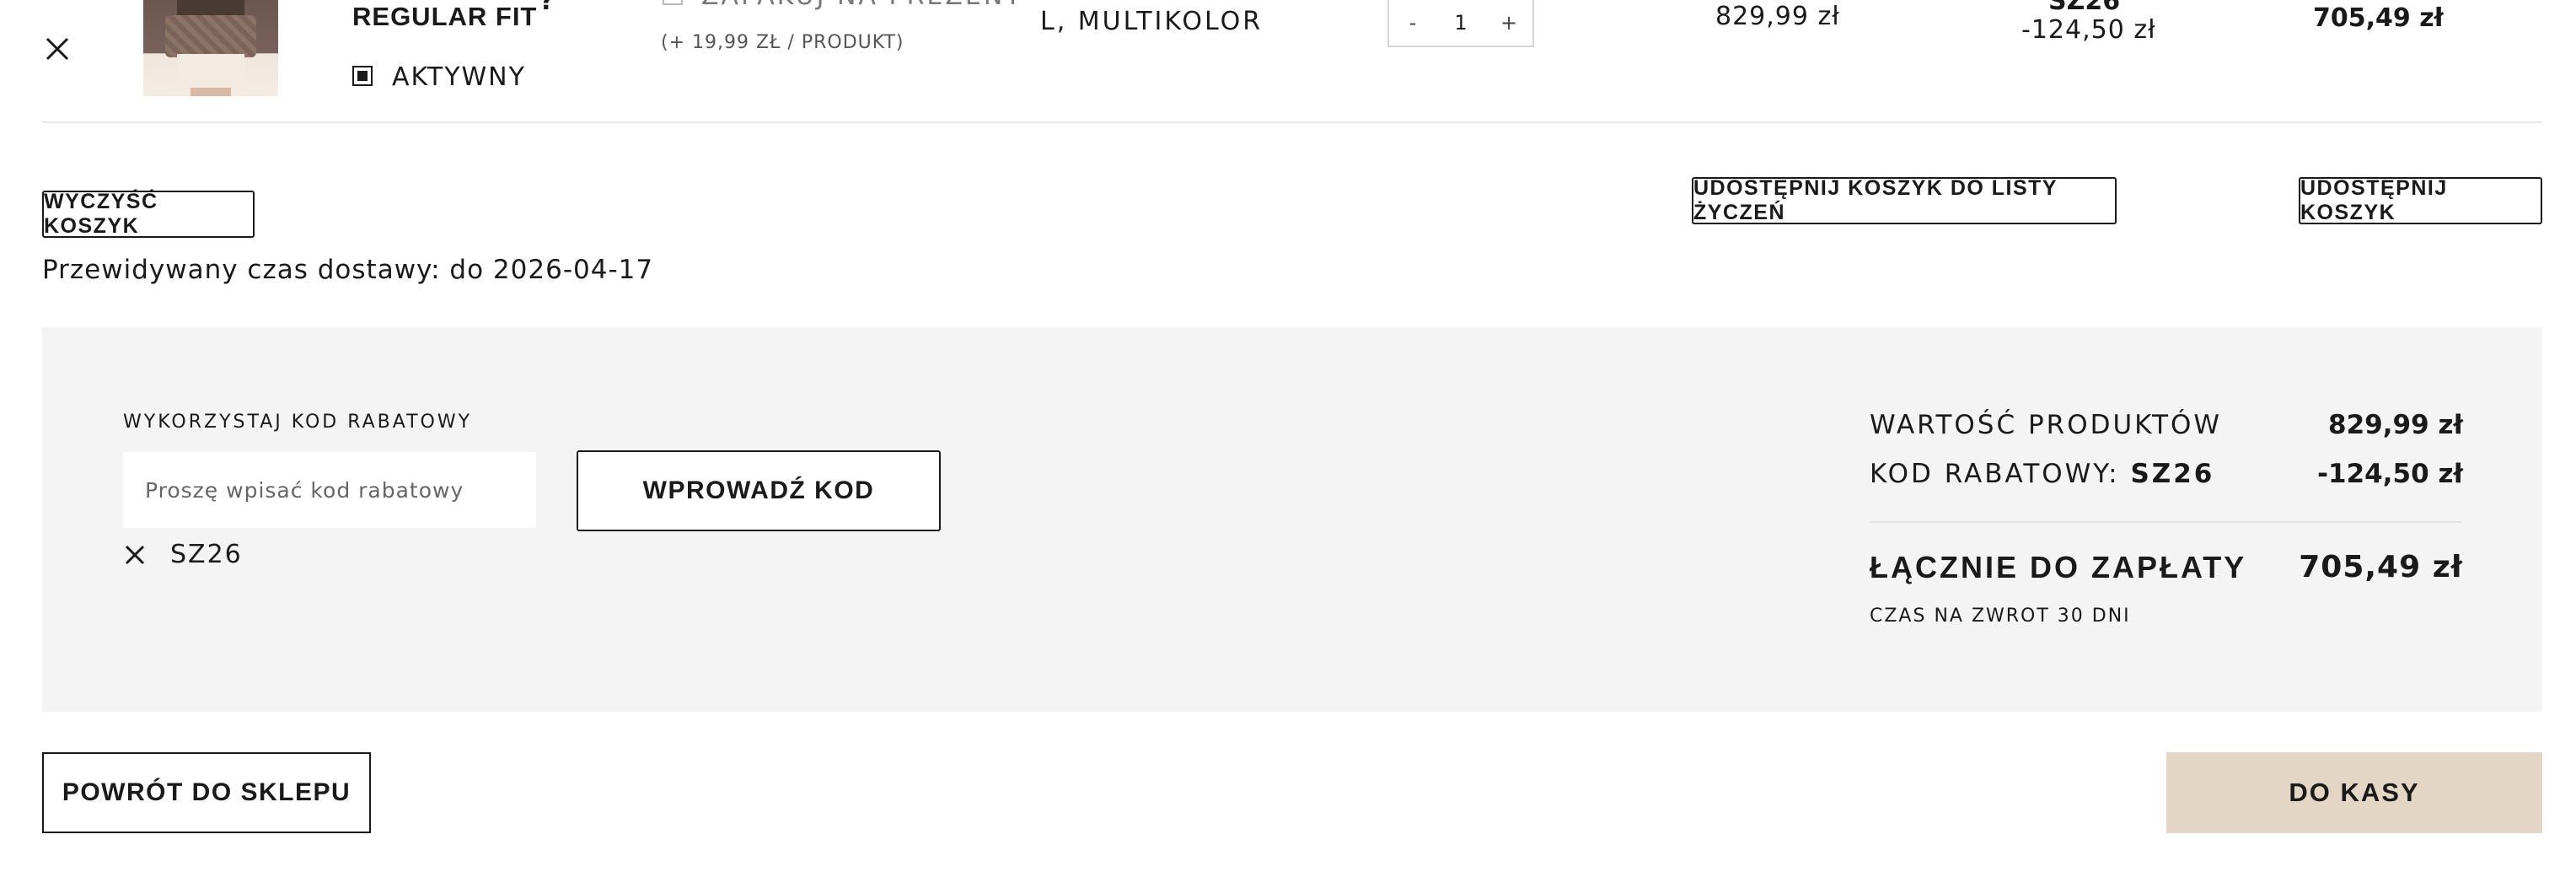 This screenshot has height=872, width=2576. Describe the element at coordinates (298, 422) in the screenshot. I see `promo-label: WYKORZYSTAJ KOD RABATOWY` at that location.